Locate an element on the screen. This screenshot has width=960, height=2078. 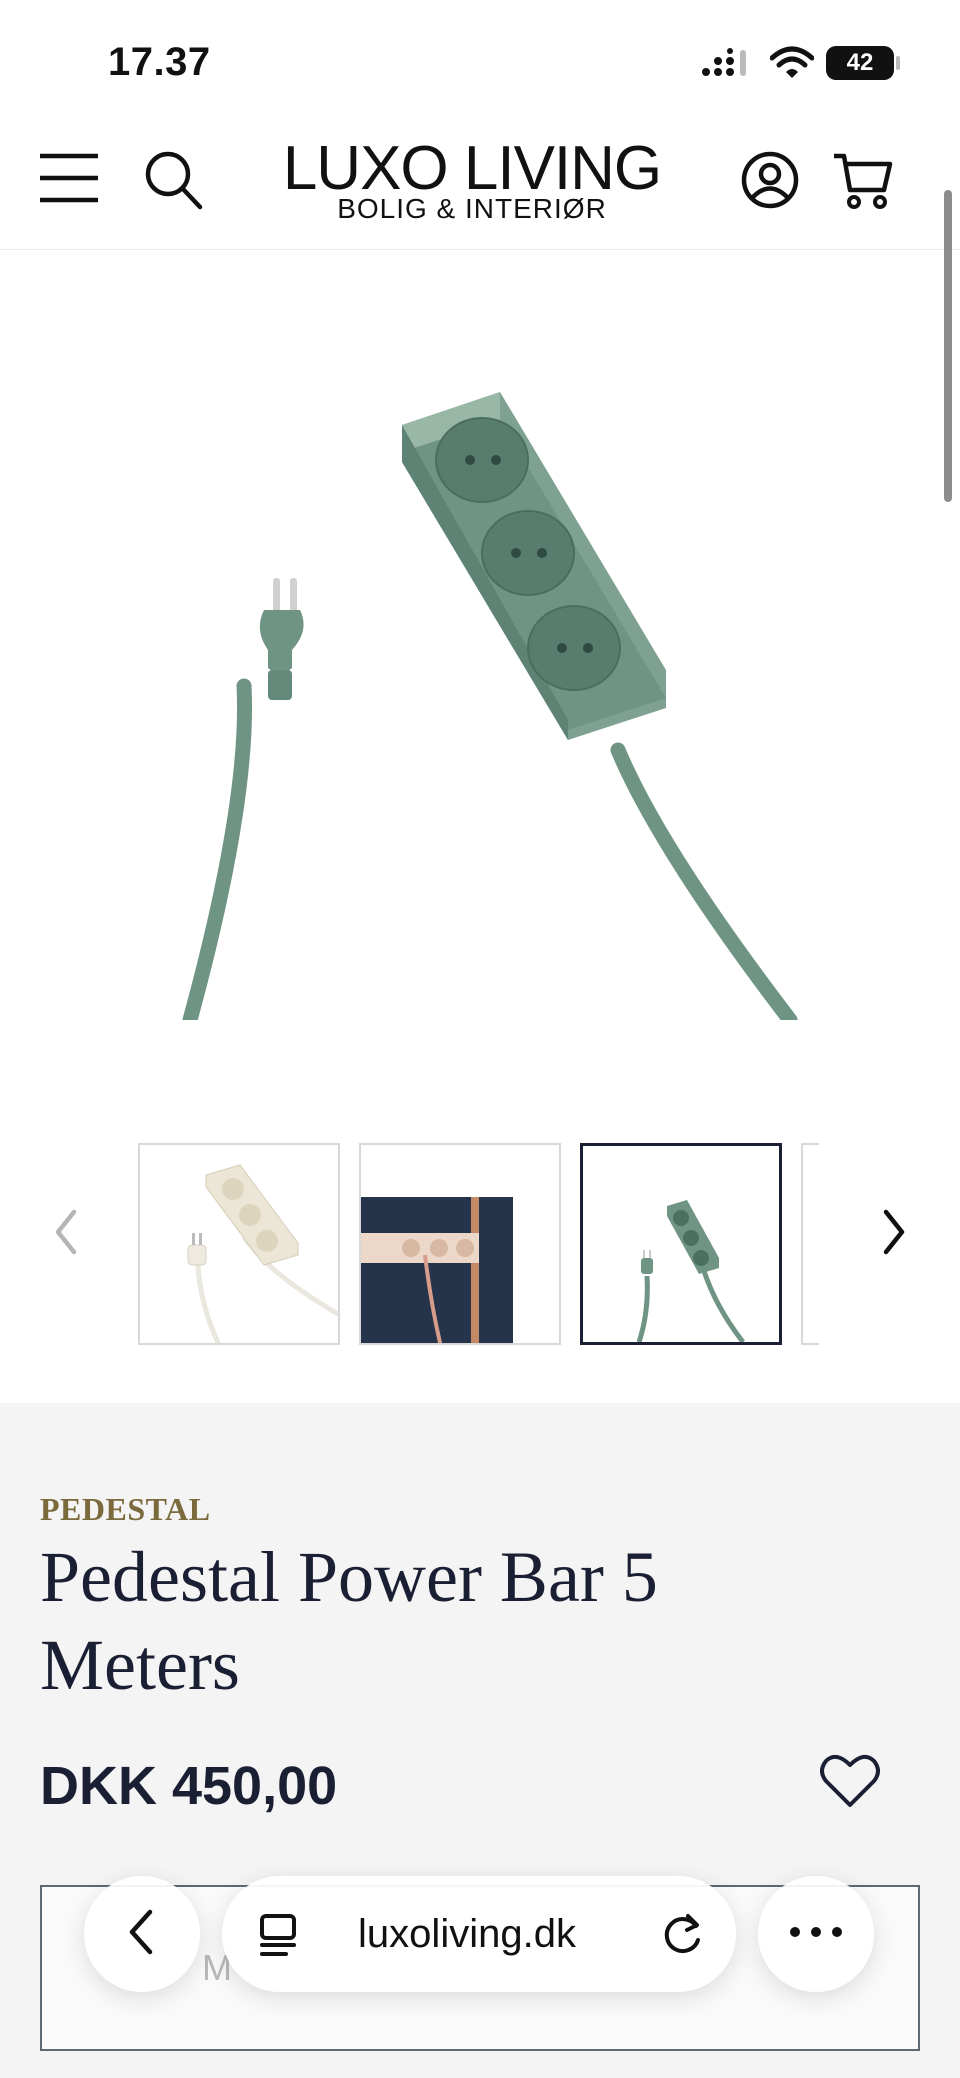
wall-mounted-power-bar-thumbnail is located at coordinates (460, 1244).